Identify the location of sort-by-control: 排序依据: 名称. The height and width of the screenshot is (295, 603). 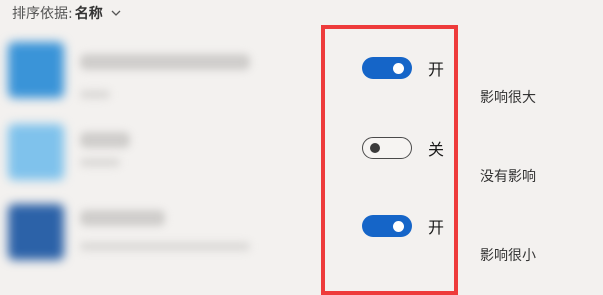
(66, 13).